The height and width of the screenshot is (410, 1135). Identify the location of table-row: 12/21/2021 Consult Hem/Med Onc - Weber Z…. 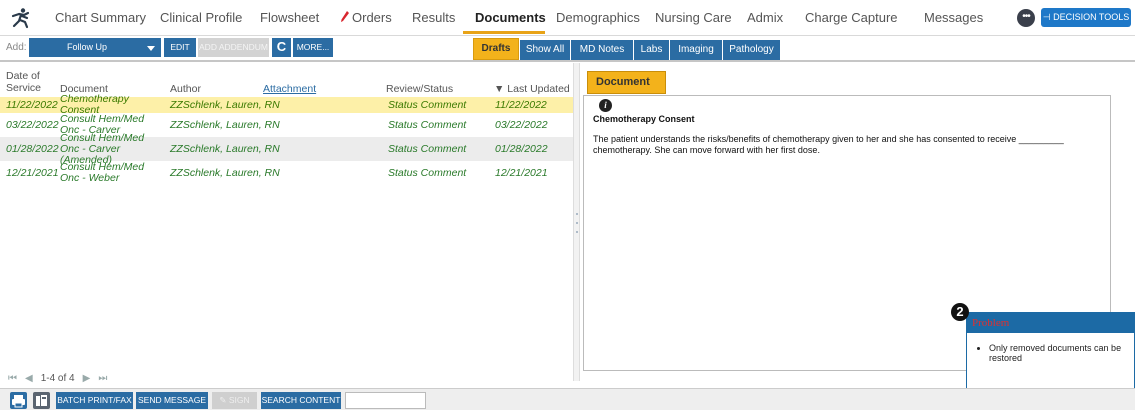
(286, 173).